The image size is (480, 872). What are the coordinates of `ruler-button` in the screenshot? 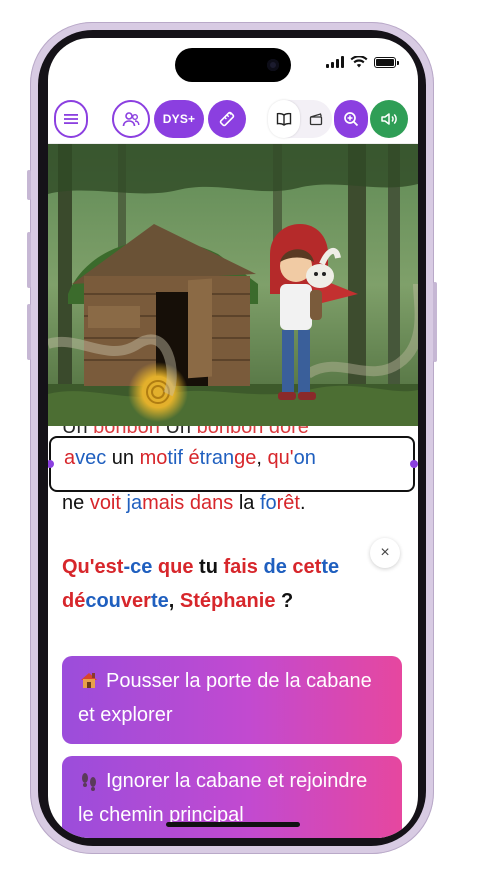 It's located at (227, 119).